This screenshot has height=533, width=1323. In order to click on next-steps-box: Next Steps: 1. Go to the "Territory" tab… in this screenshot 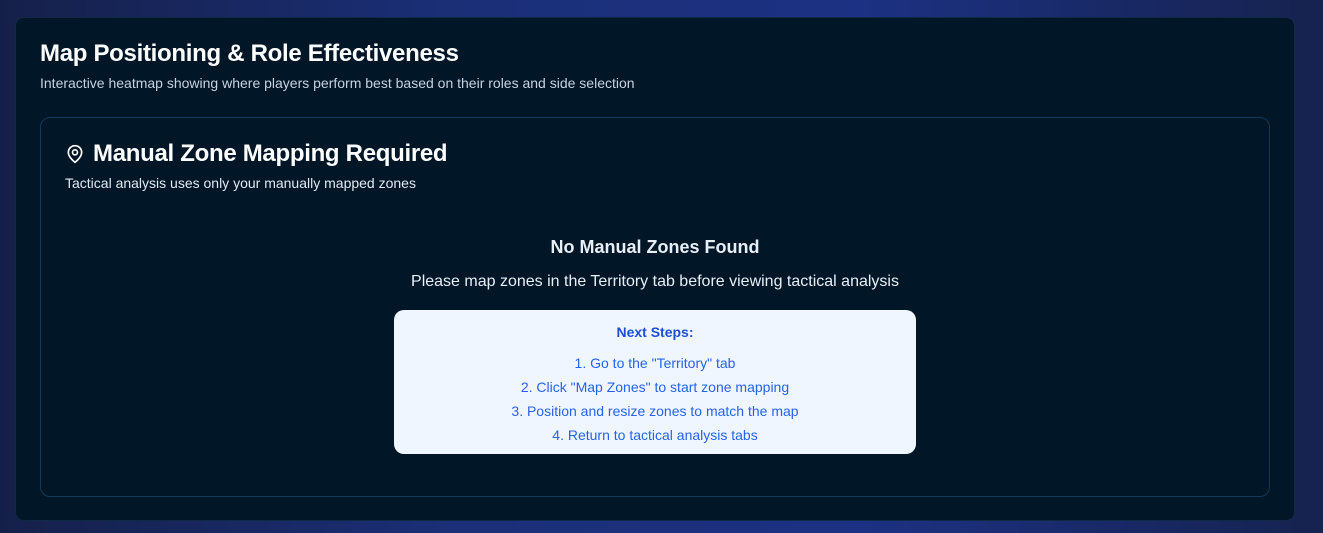, I will do `click(655, 382)`.